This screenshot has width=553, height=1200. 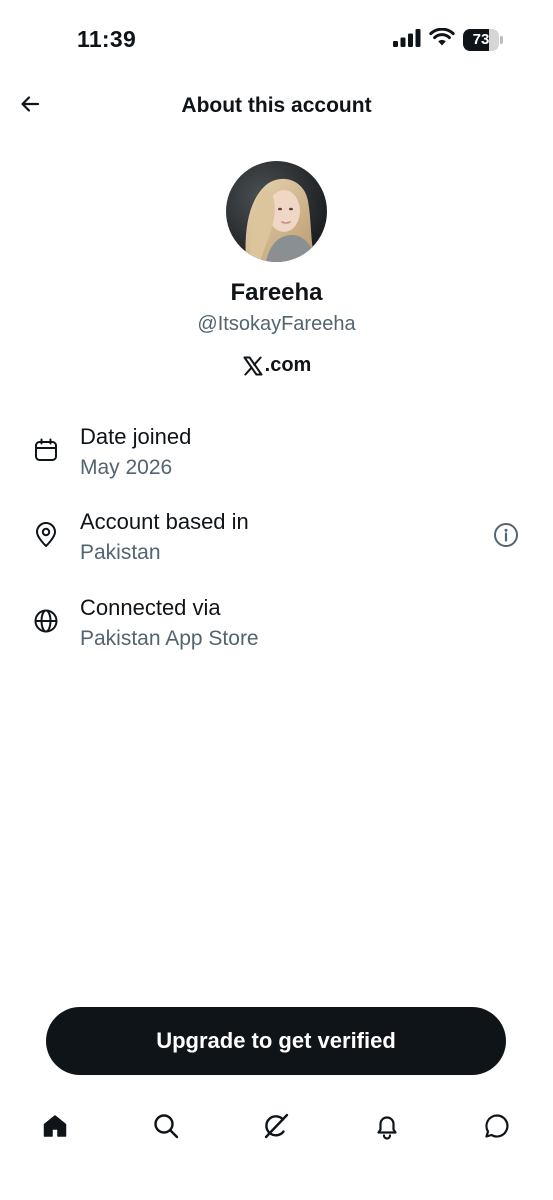 I want to click on info-label-date-joined: Date joined, so click(x=136, y=436).